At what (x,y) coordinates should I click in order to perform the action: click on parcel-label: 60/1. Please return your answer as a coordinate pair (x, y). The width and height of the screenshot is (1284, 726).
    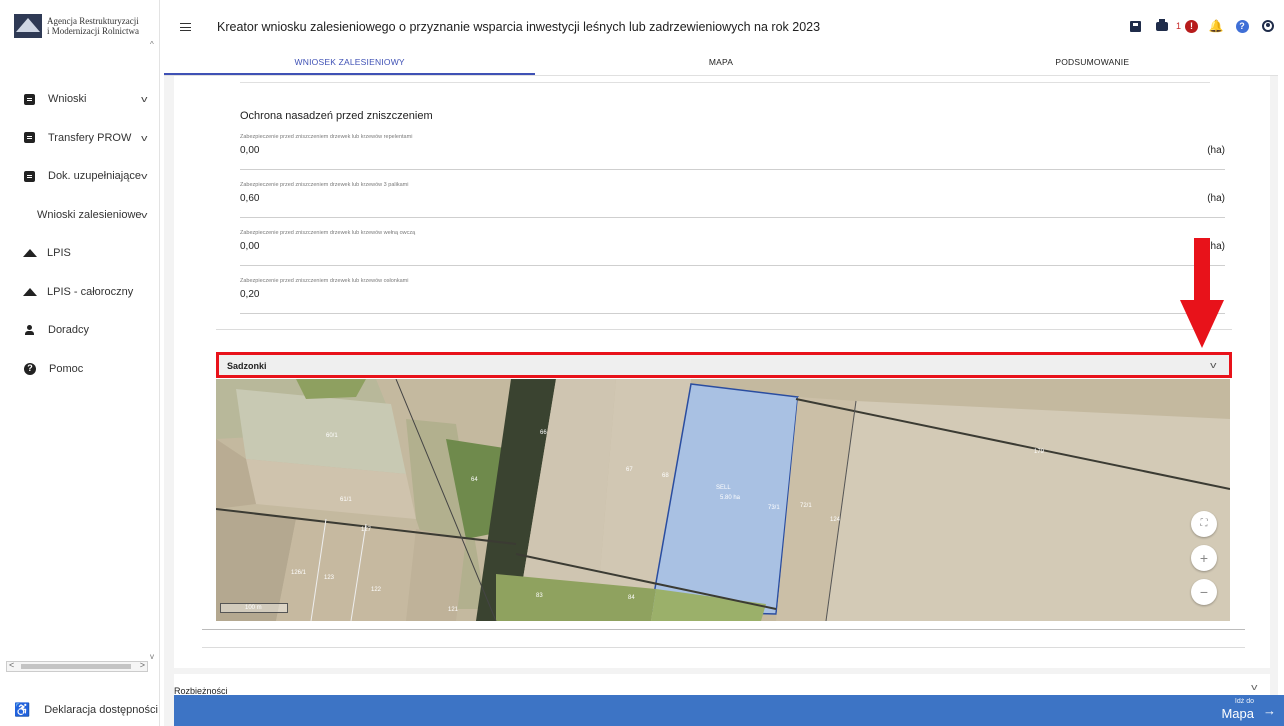
    Looking at the image, I should click on (332, 436).